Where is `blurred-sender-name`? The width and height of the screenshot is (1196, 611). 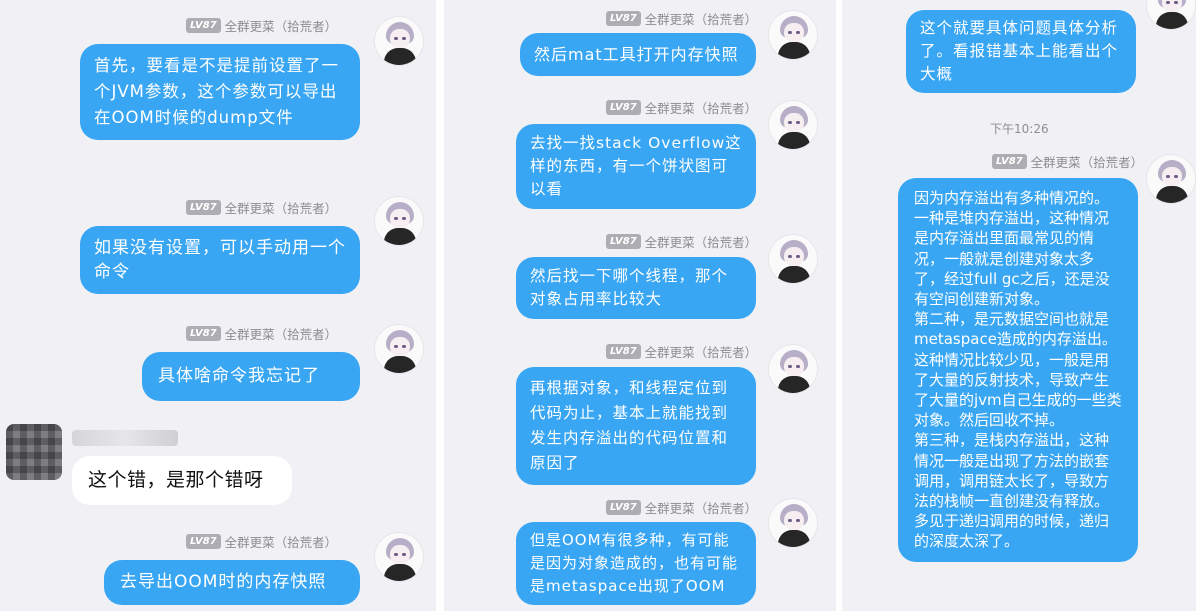 blurred-sender-name is located at coordinates (125, 438).